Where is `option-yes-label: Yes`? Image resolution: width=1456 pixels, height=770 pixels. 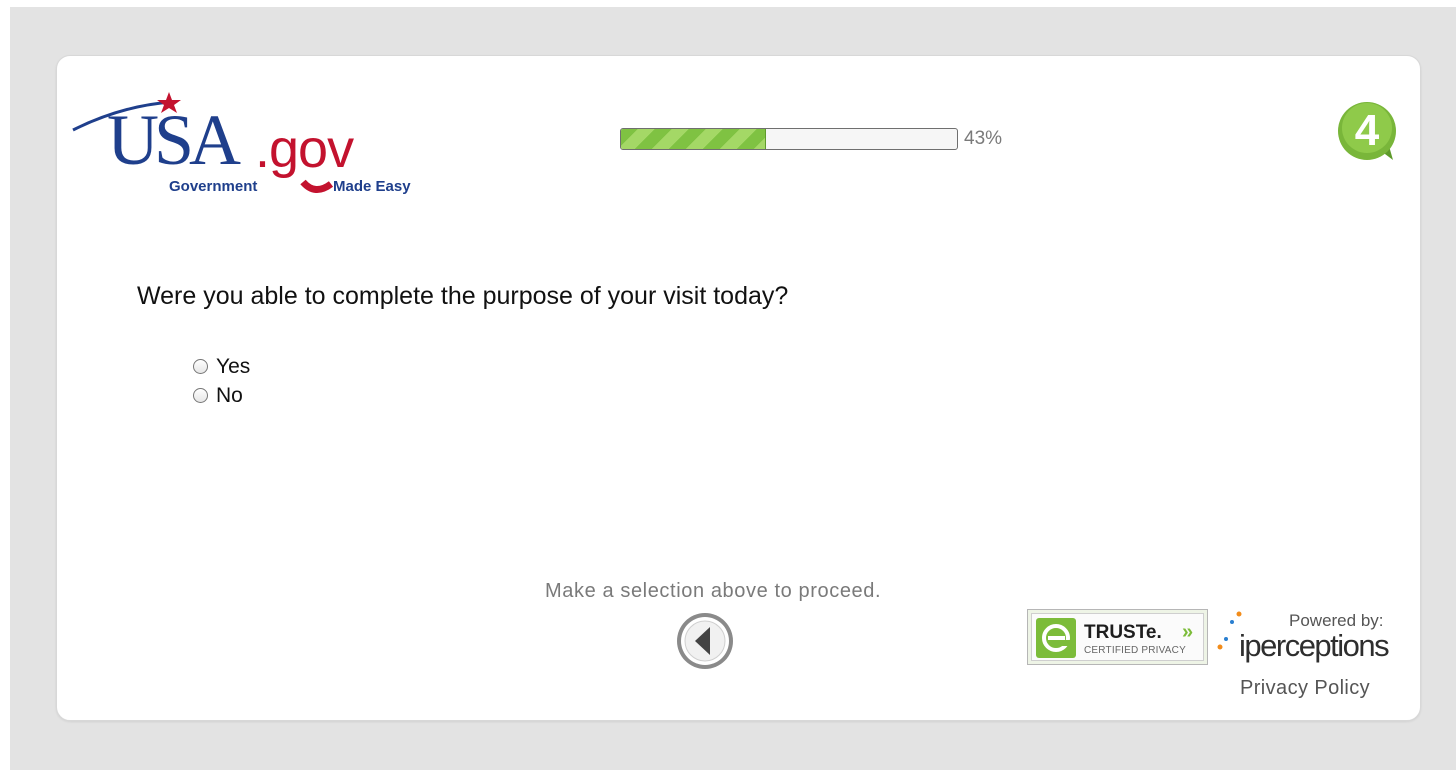 option-yes-label: Yes is located at coordinates (233, 366).